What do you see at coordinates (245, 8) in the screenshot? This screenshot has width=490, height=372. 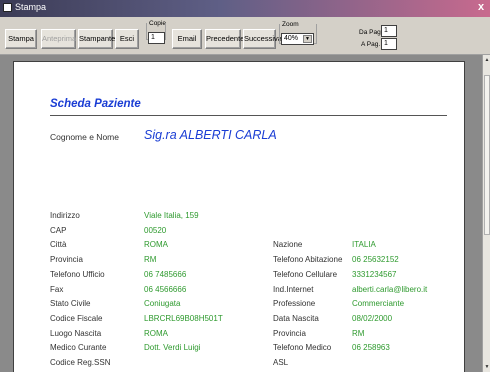 I see `title-bar: Stampa x` at bounding box center [245, 8].